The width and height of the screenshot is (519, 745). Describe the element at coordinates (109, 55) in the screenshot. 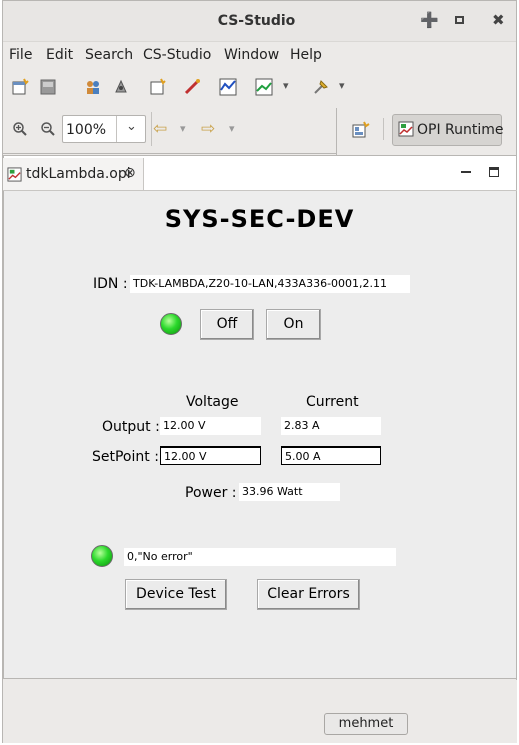

I see `menu-search: Search` at that location.